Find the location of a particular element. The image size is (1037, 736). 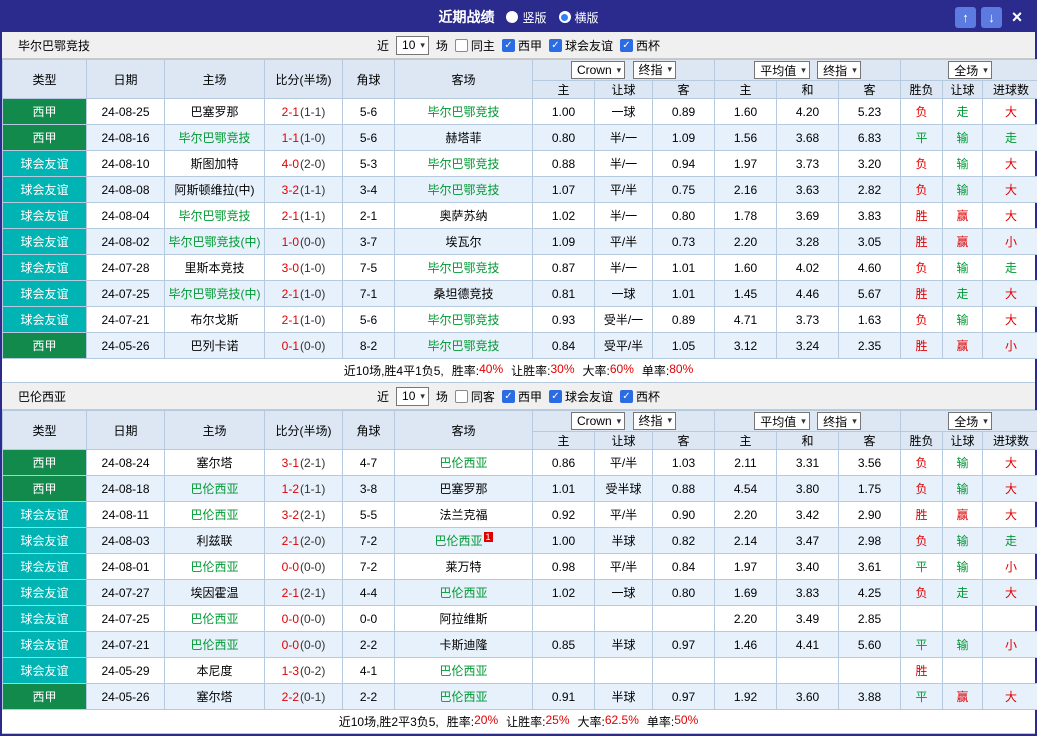

score-cell: 0-1(0-0) is located at coordinates (303, 345).